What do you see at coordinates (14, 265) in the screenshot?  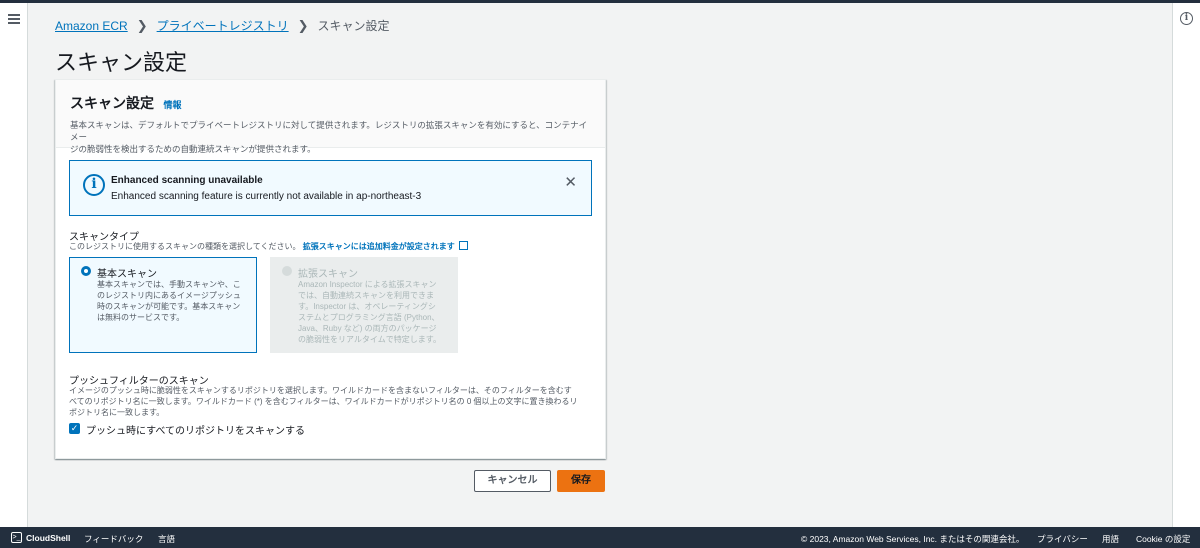 I see `left-nav-panel` at bounding box center [14, 265].